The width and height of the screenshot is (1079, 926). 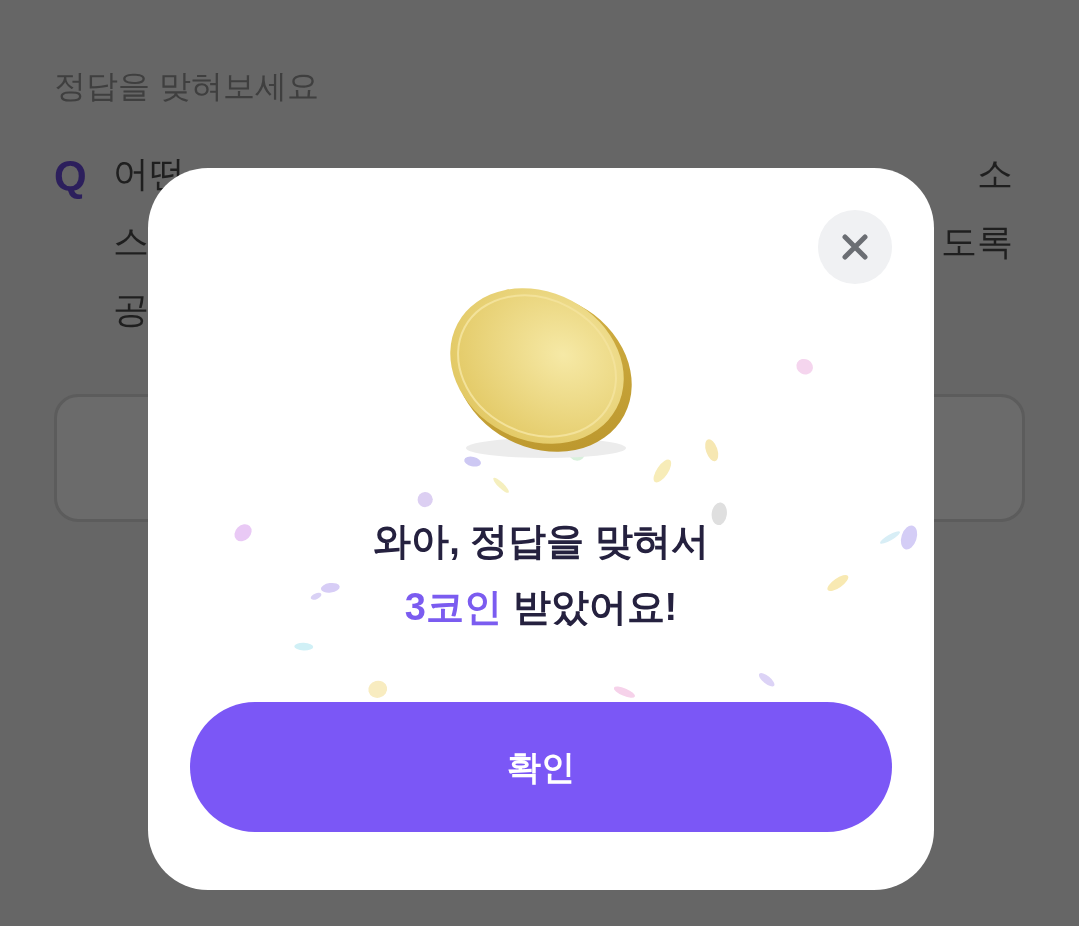 What do you see at coordinates (977, 242) in the screenshot?
I see `question-text: 도록` at bounding box center [977, 242].